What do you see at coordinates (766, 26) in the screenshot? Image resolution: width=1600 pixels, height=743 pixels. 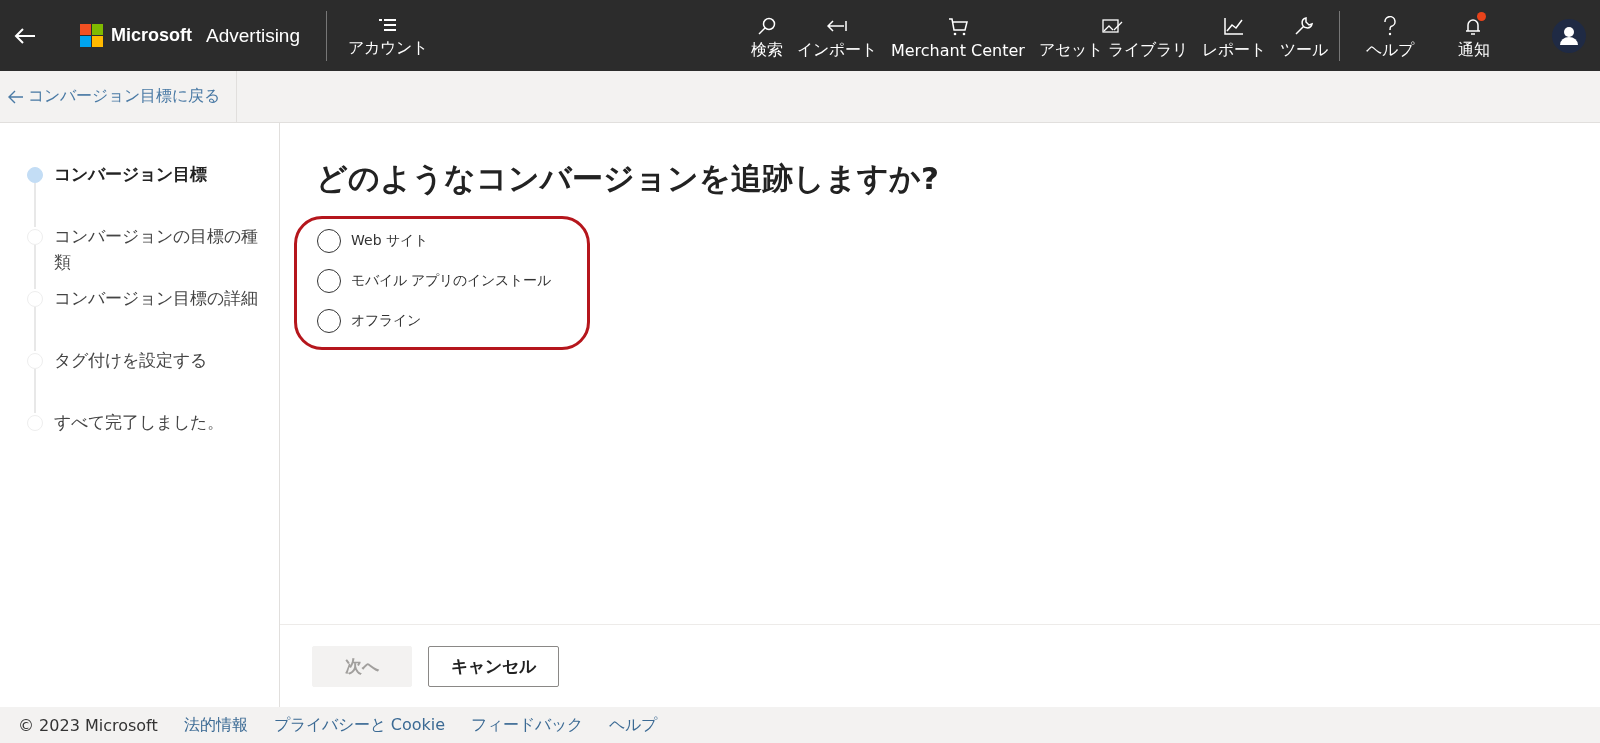 I see `search-icon` at bounding box center [766, 26].